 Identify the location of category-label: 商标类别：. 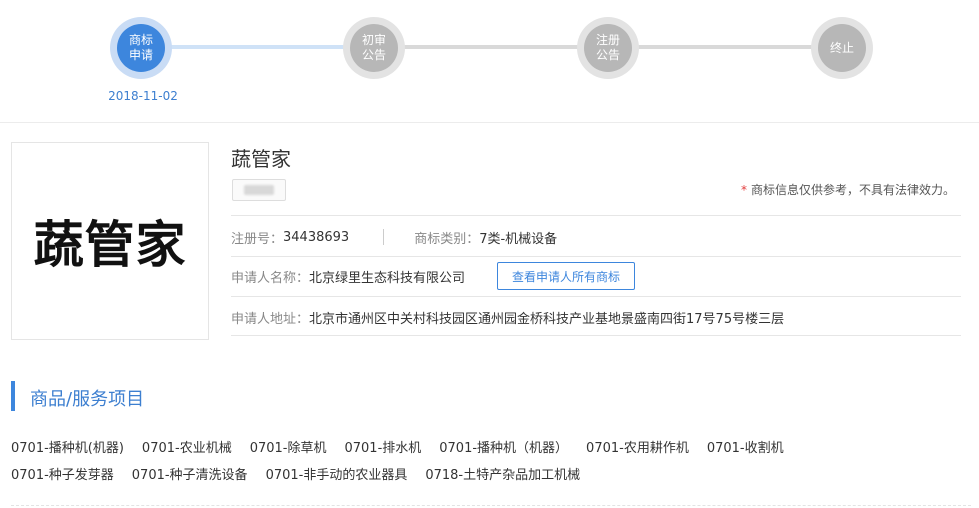
(447, 239).